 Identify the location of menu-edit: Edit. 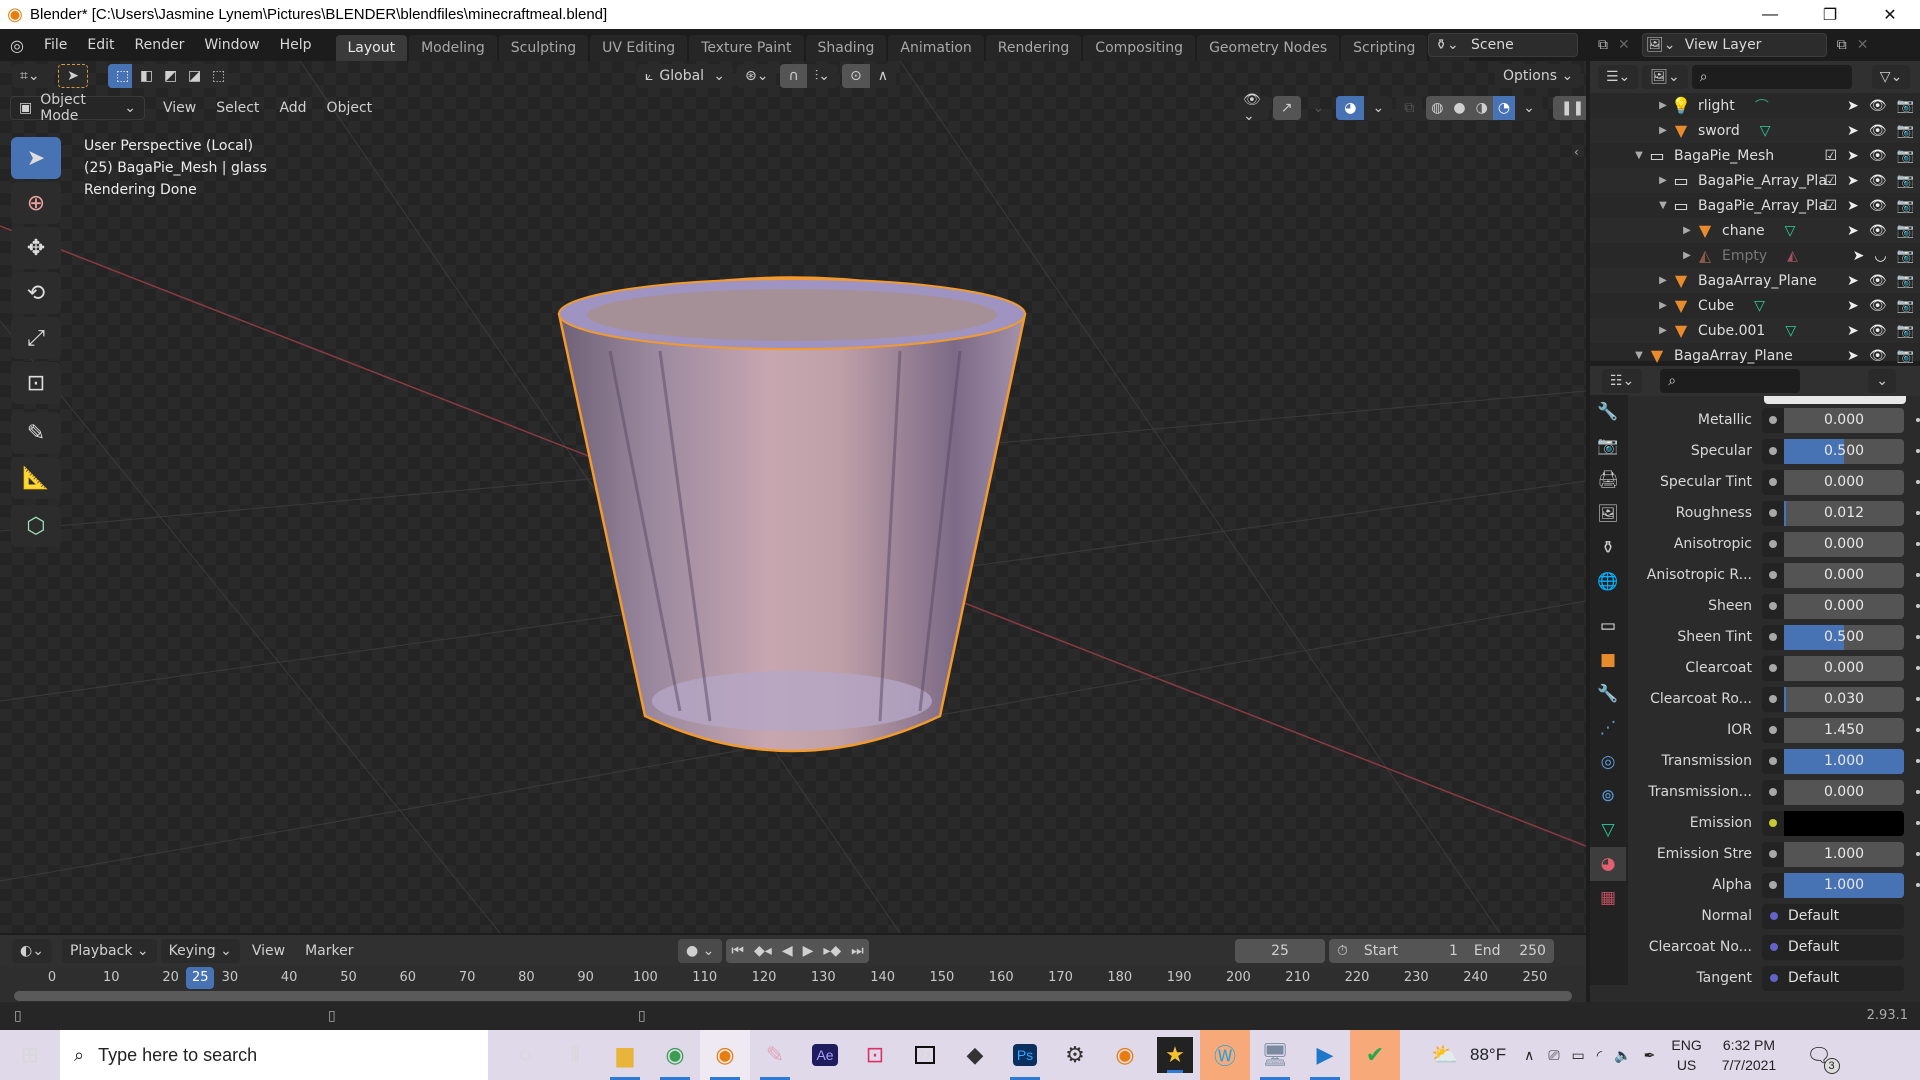
(100, 45).